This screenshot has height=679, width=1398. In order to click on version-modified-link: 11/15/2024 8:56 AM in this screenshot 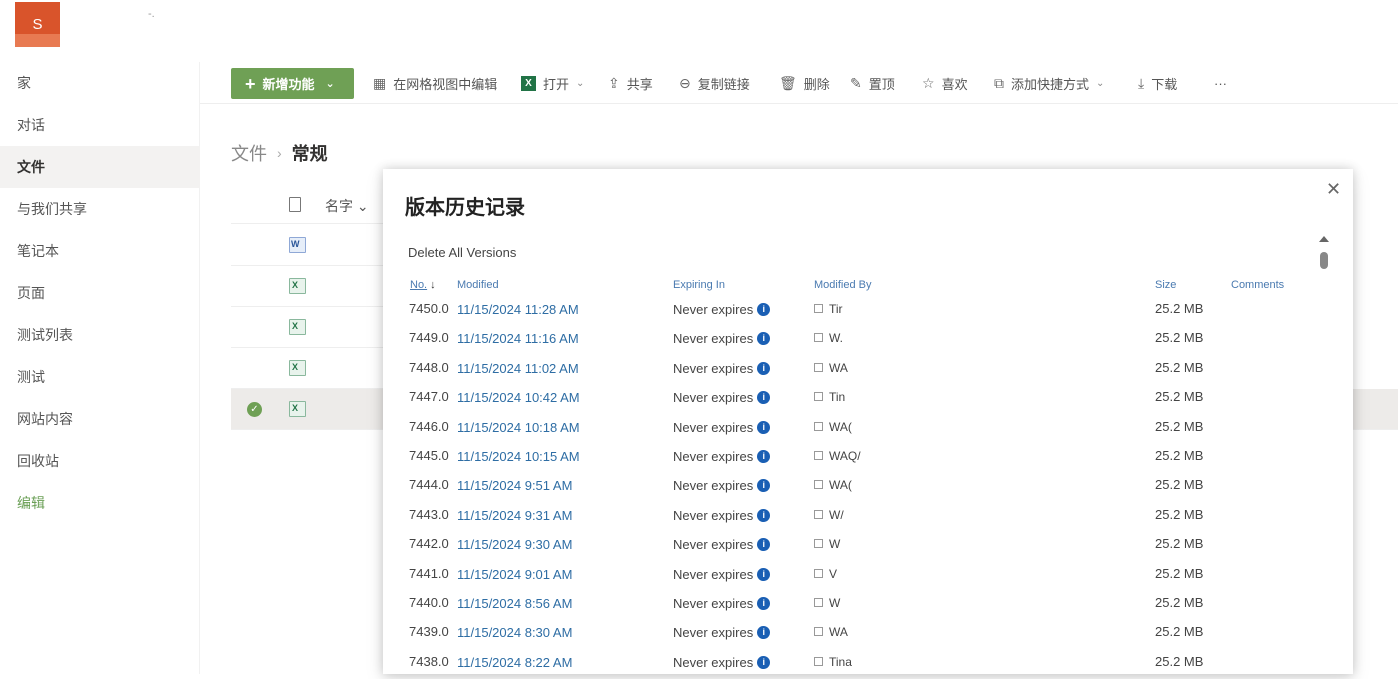, I will do `click(514, 603)`.